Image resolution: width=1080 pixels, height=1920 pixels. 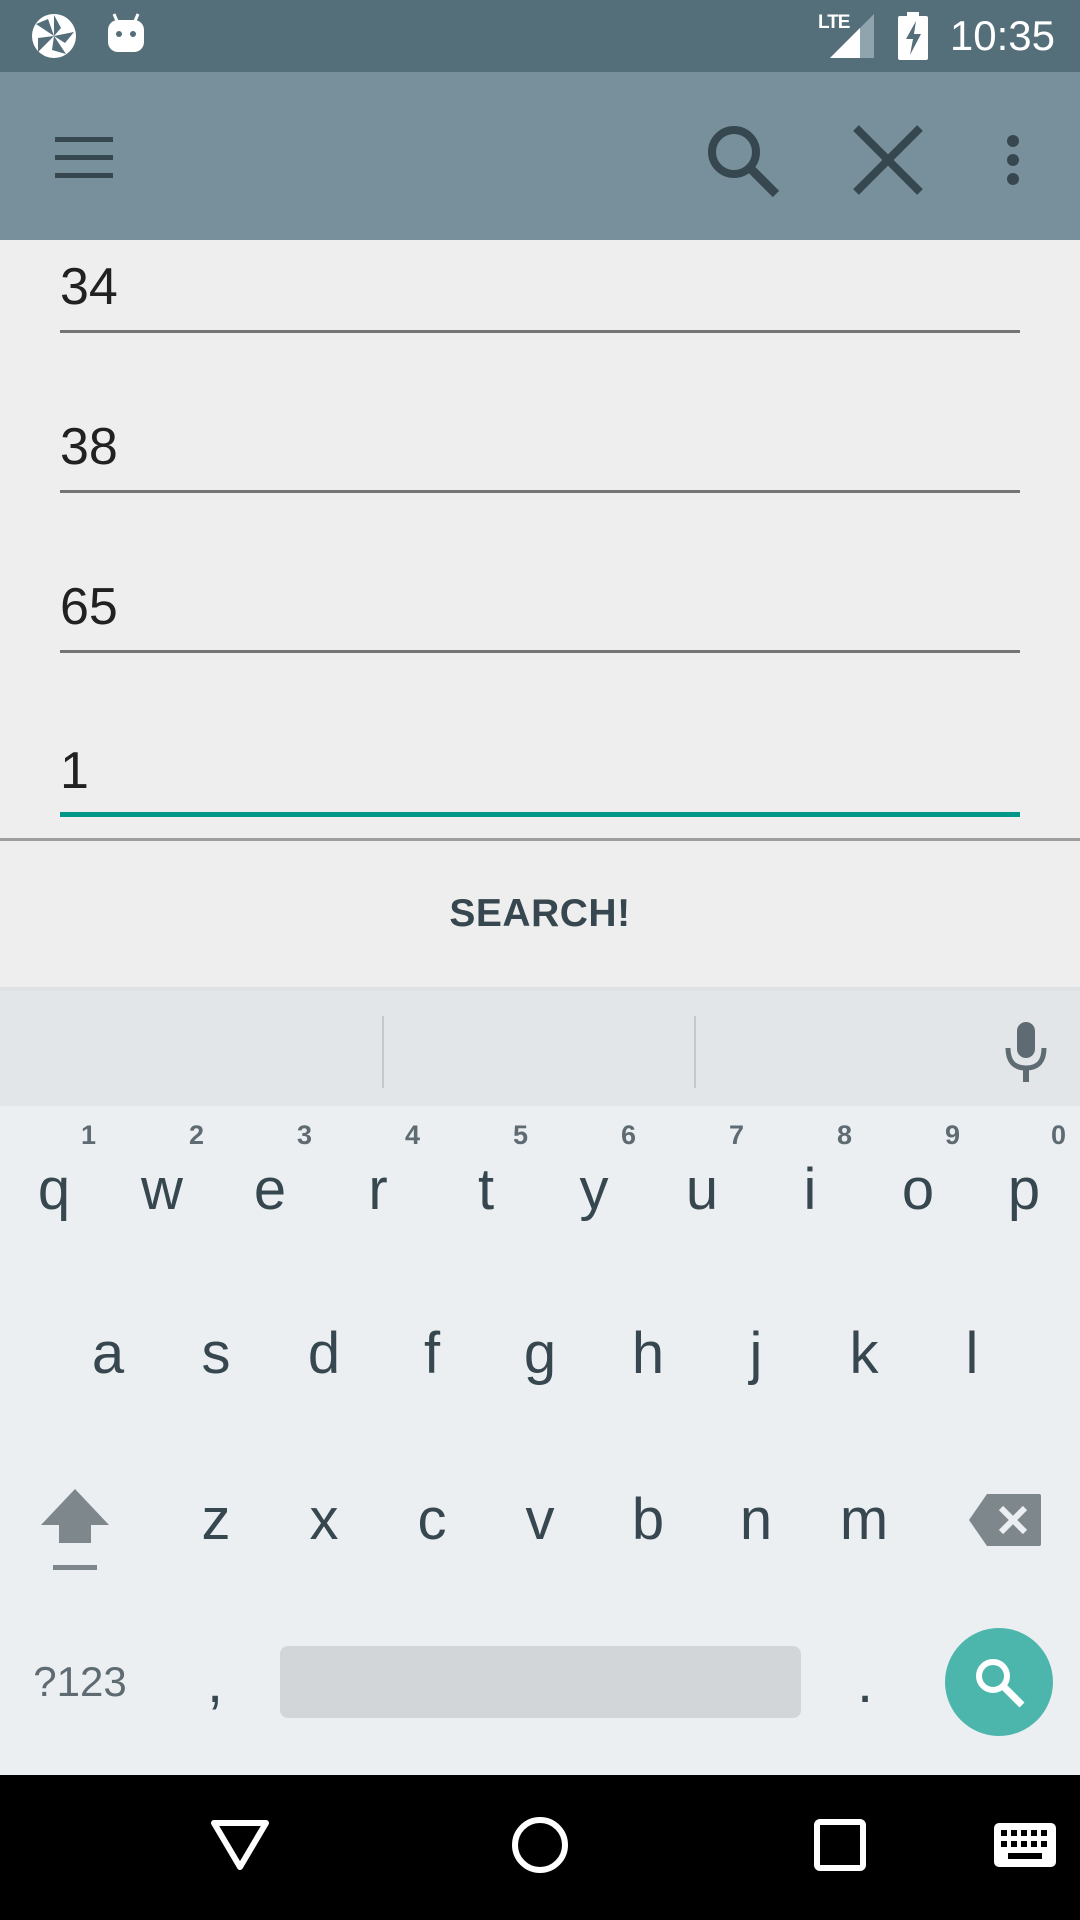 What do you see at coordinates (88, 1135) in the screenshot?
I see `key-hint: 1` at bounding box center [88, 1135].